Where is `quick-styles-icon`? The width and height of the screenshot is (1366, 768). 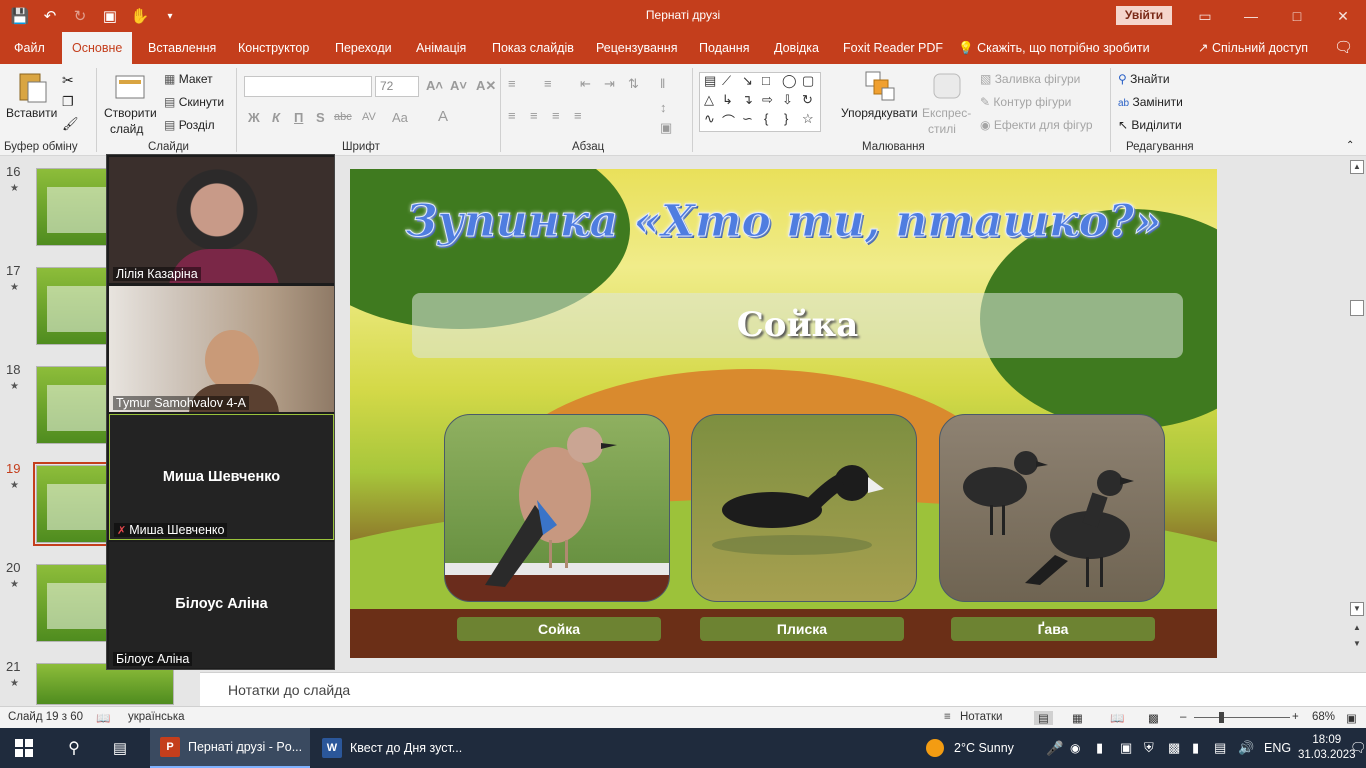
quick-styles-icon is located at coordinates (948, 86).